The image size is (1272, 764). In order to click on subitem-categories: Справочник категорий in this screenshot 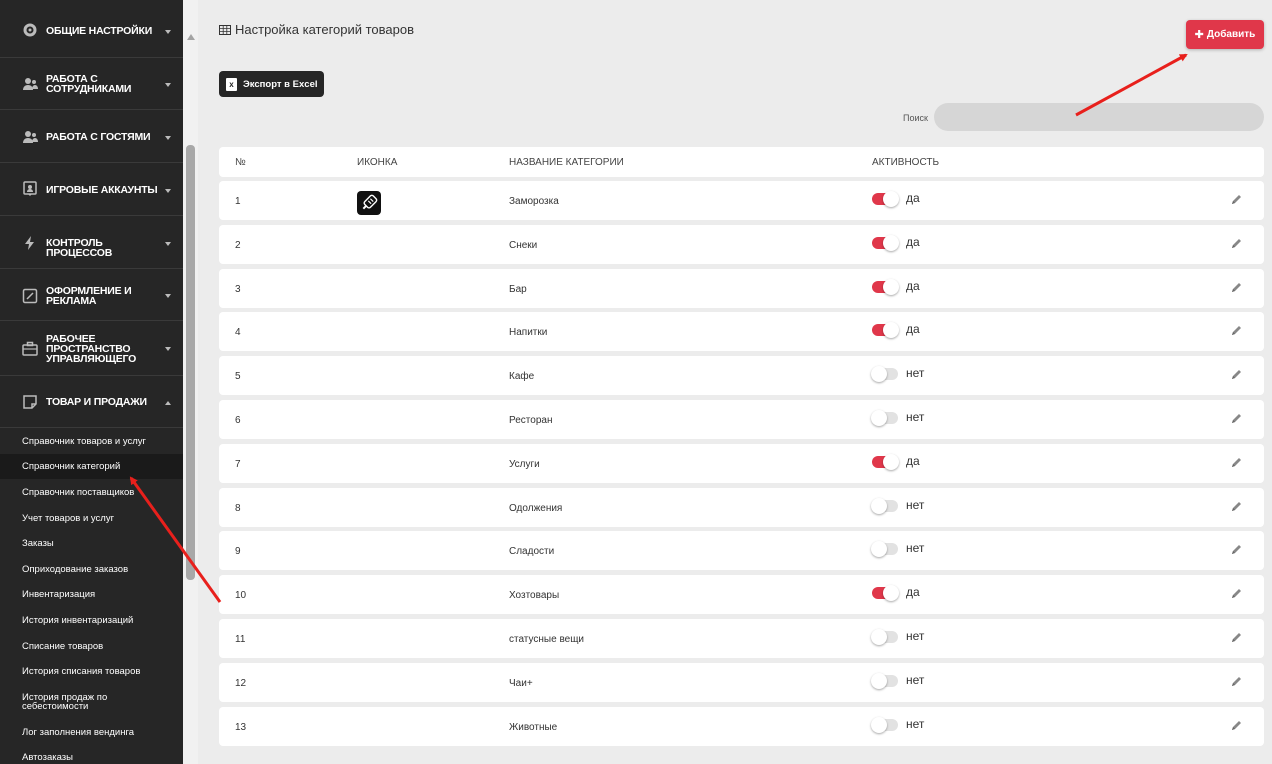, I will do `click(91, 466)`.